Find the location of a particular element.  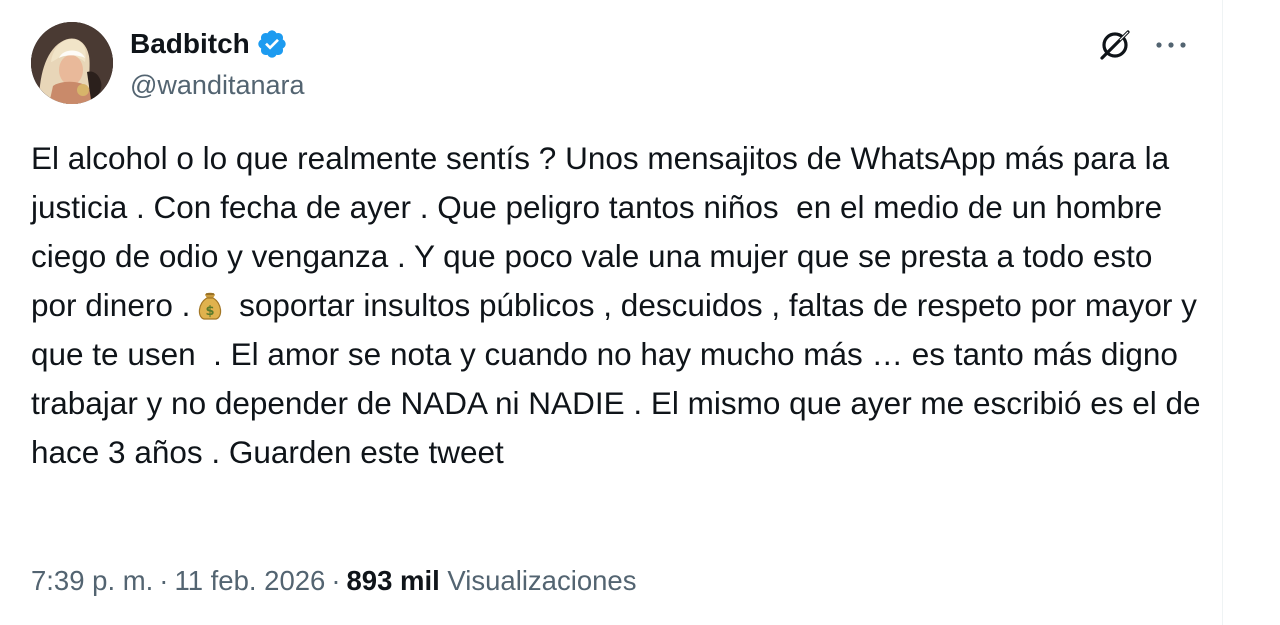

avatar is located at coordinates (72, 63).